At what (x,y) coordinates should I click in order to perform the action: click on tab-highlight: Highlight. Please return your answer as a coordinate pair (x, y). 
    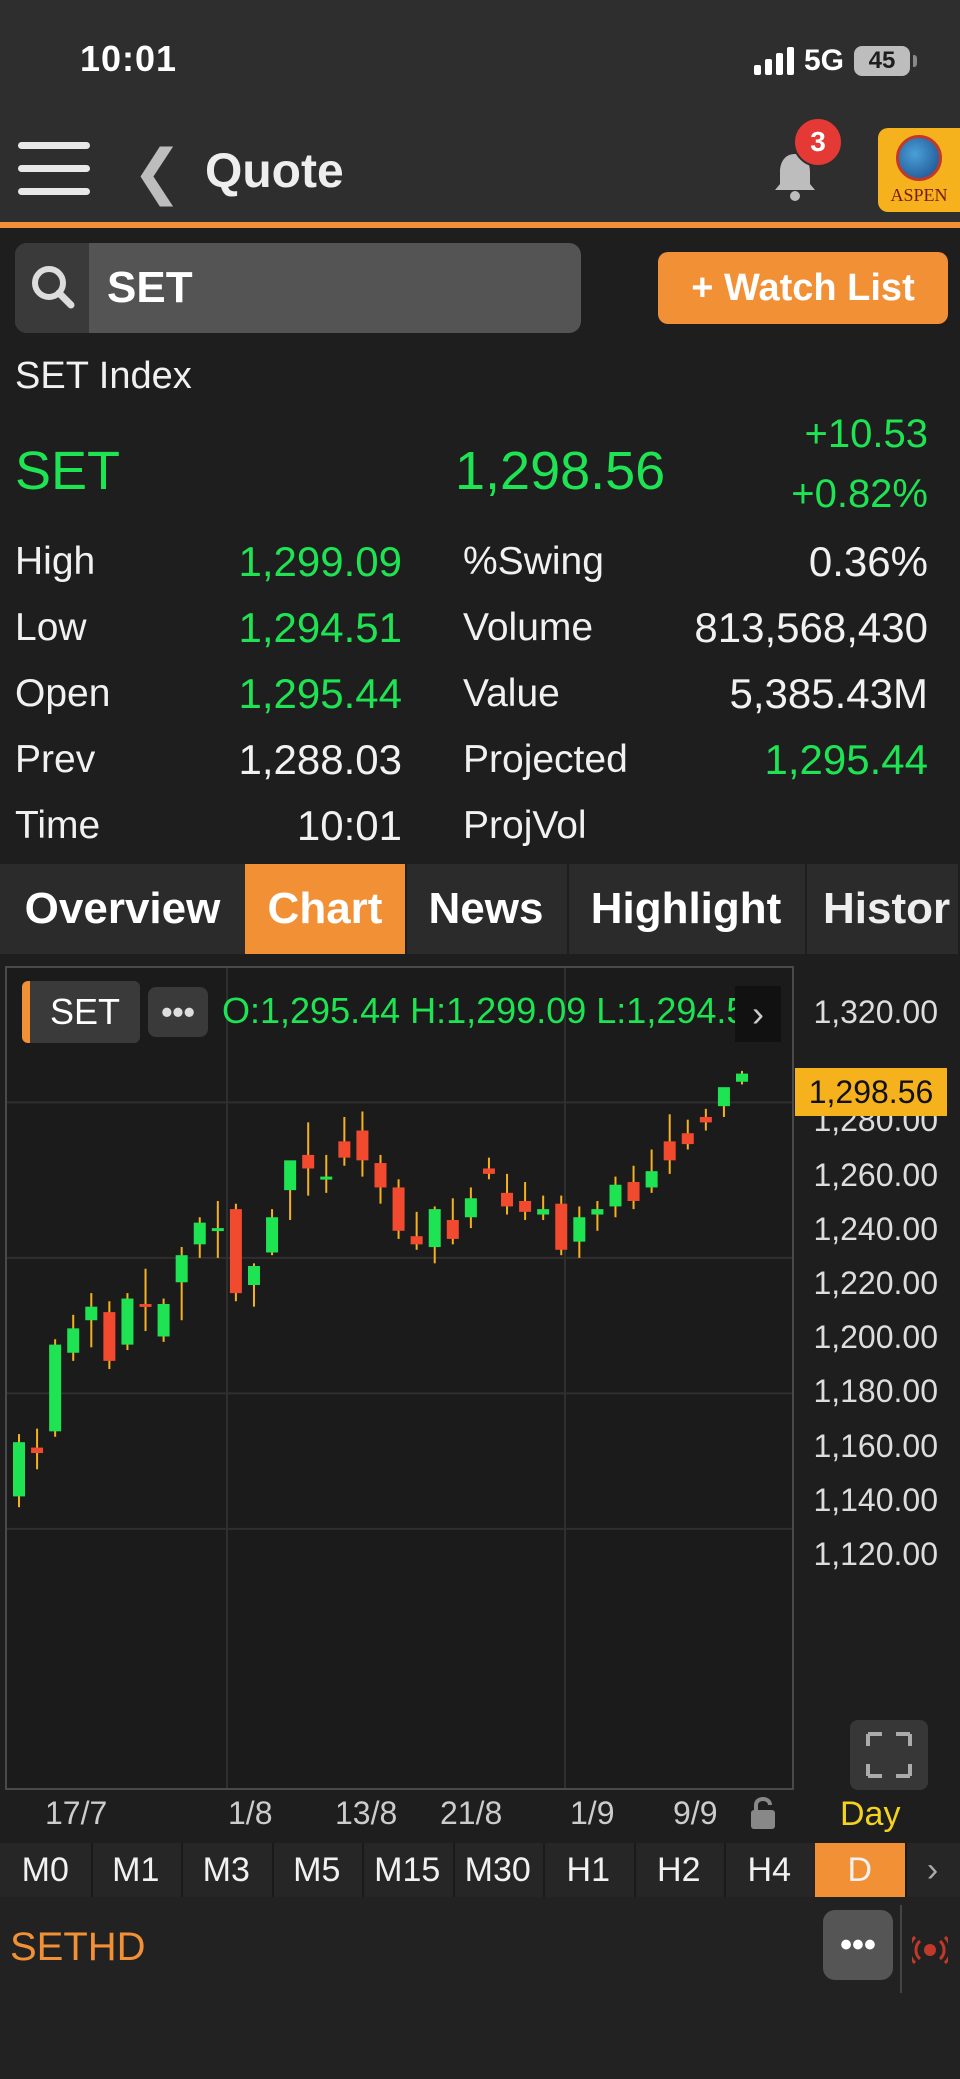
    Looking at the image, I should click on (687, 909).